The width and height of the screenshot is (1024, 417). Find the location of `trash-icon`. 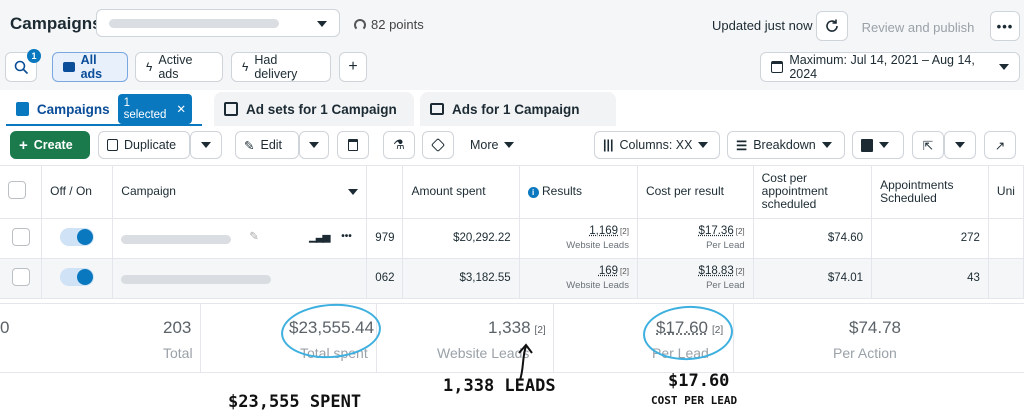

trash-icon is located at coordinates (353, 145).